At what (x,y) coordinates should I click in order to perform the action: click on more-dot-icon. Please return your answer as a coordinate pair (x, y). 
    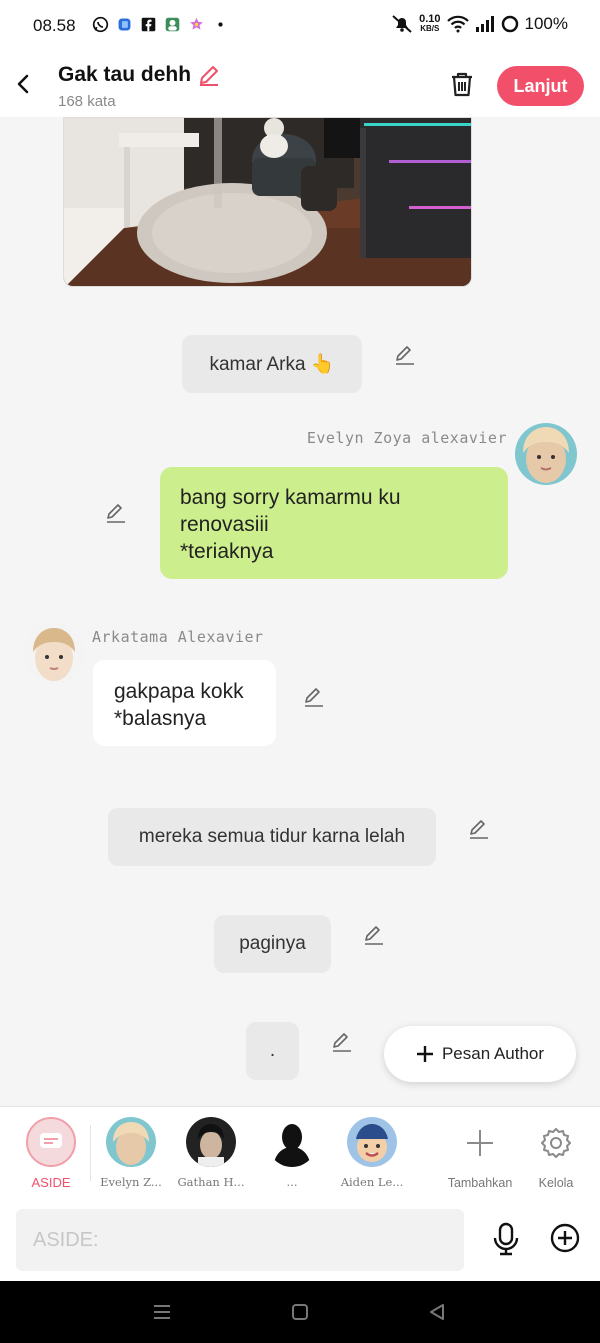
    Looking at the image, I should click on (220, 24).